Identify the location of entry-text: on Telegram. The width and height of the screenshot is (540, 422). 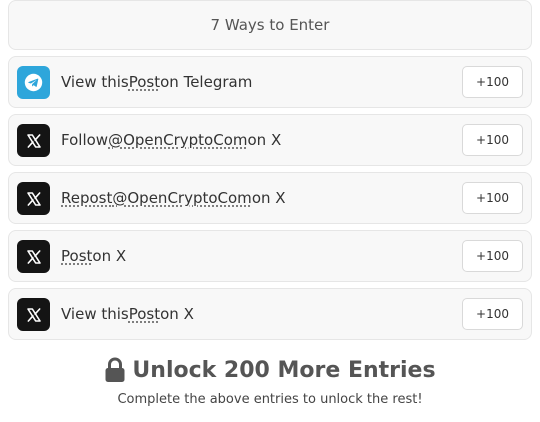
(206, 82).